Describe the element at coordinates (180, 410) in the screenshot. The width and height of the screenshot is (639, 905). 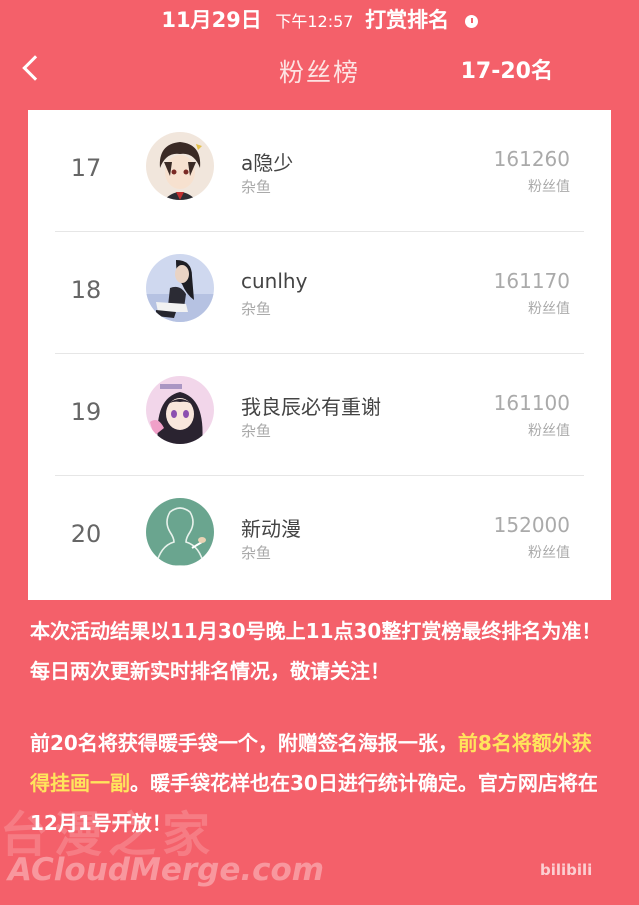
I see `anime-girl-avatar` at that location.